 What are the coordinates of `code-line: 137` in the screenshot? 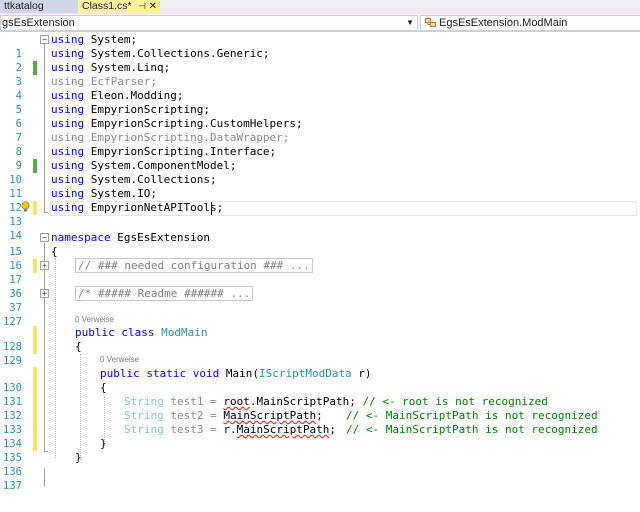 It's located at (320, 478).